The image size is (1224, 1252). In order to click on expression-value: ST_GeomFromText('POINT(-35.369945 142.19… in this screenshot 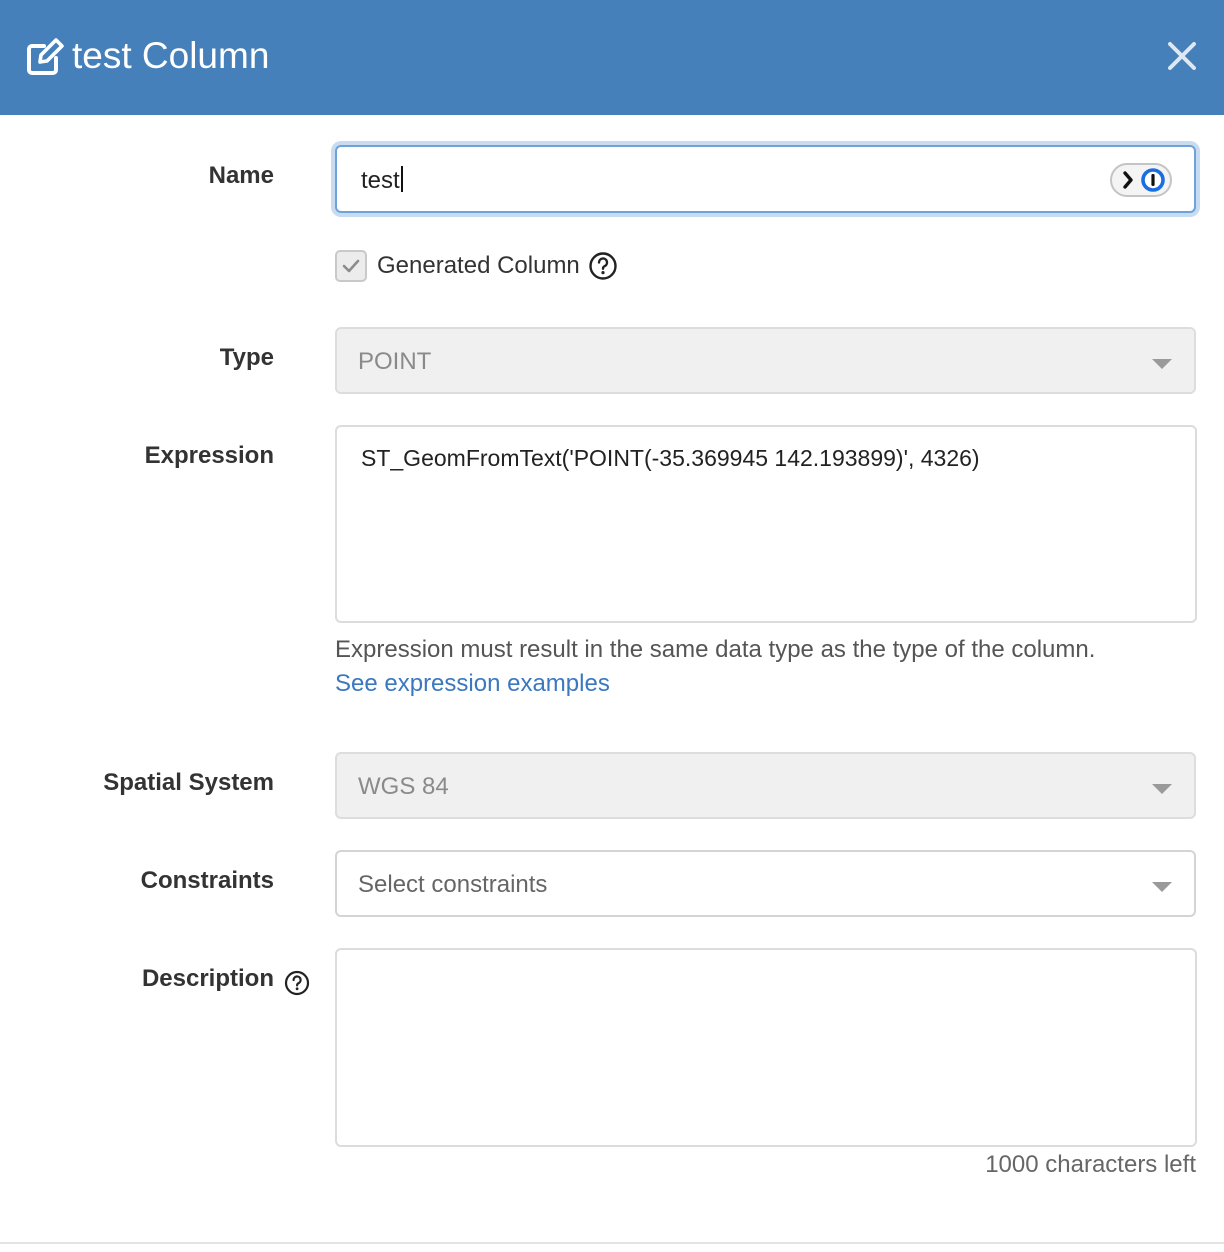, I will do `click(670, 458)`.